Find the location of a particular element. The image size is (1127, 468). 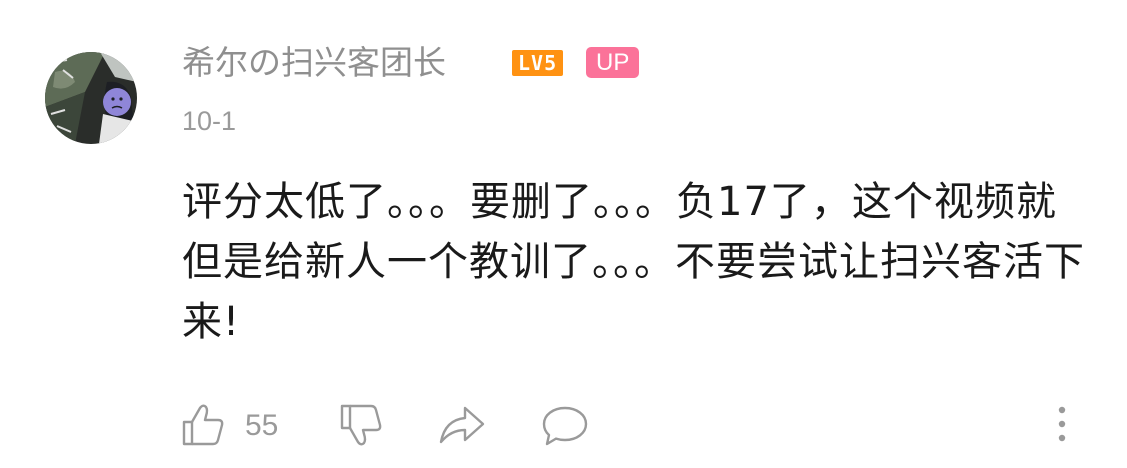

like-count: 55 is located at coordinates (262, 425).